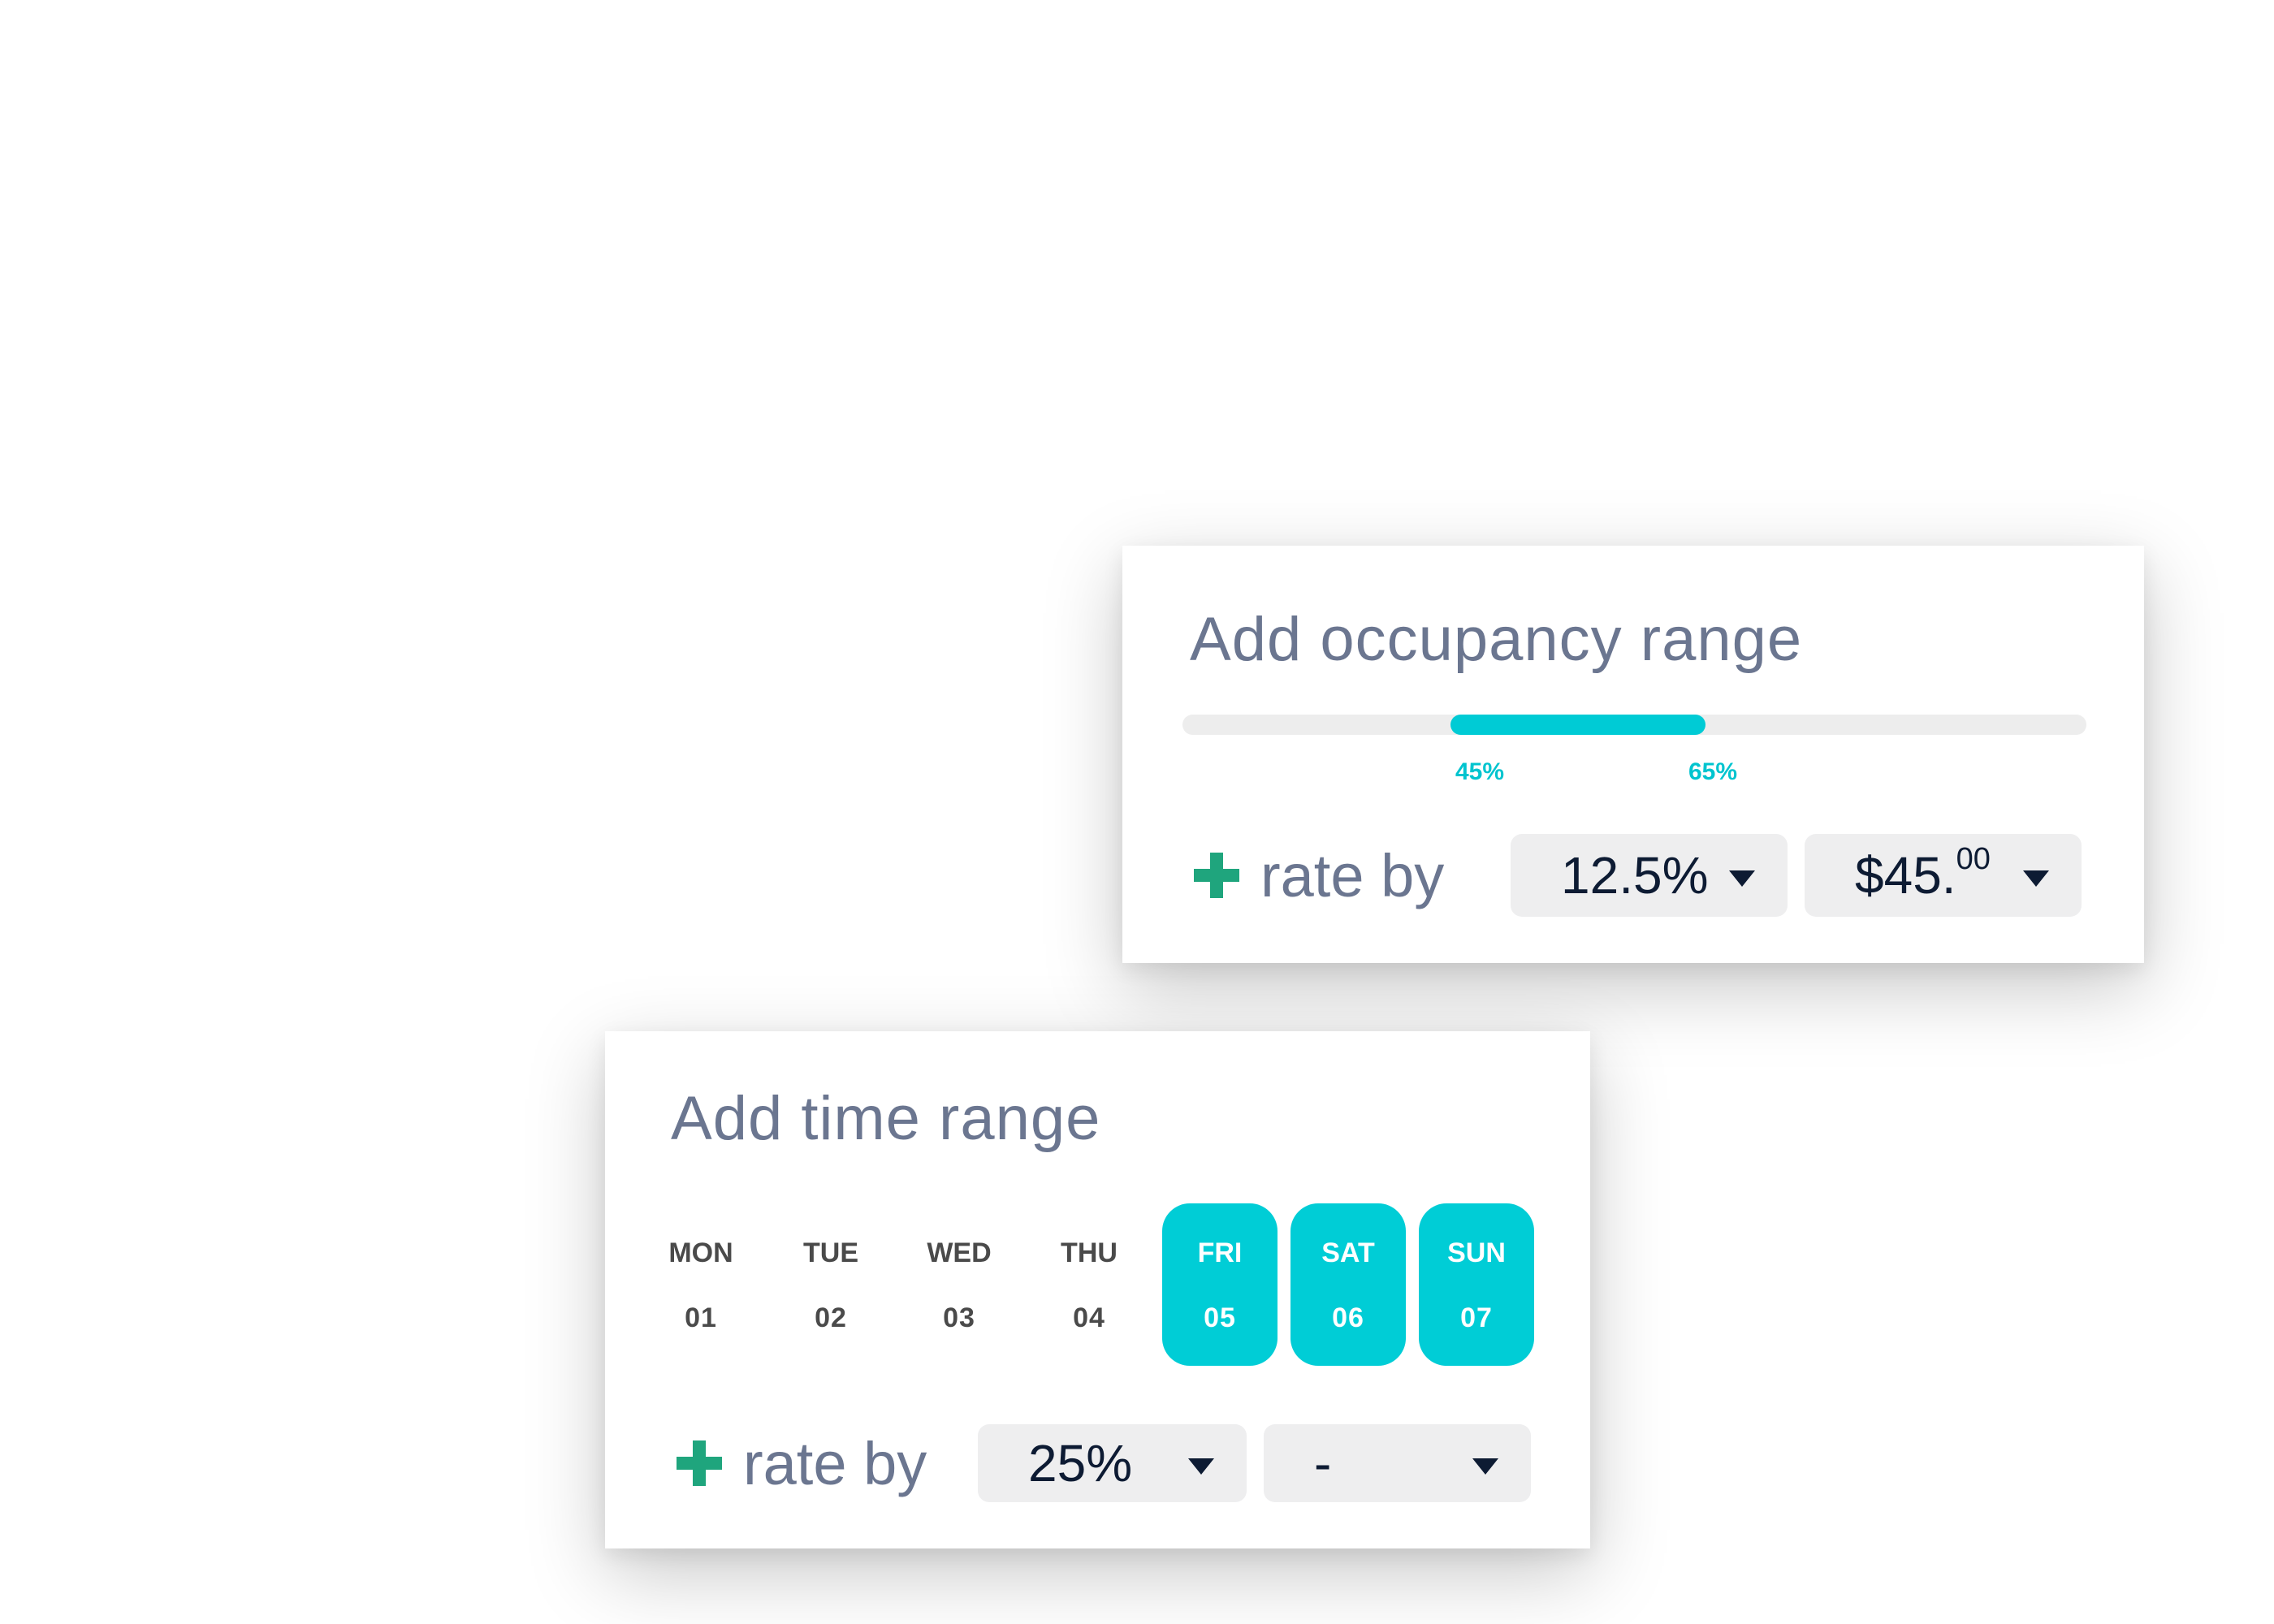 The width and height of the screenshot is (2274, 1624). I want to click on day-name: SUN, so click(1476, 1253).